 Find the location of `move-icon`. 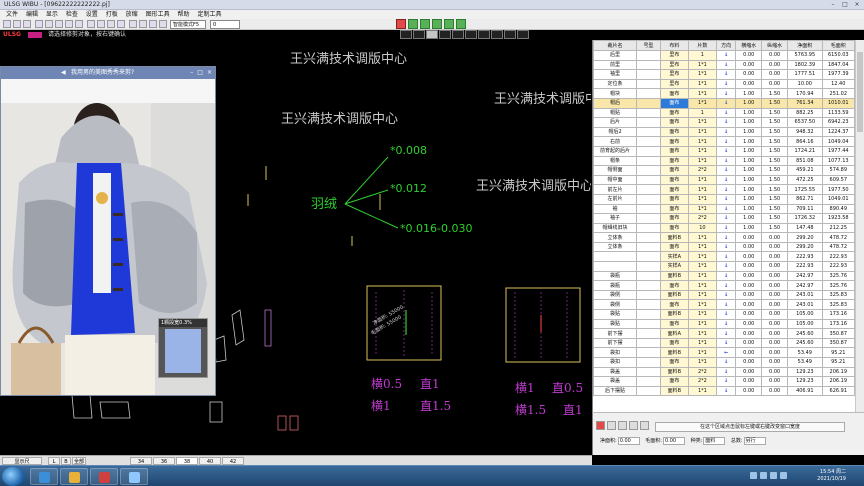

move-icon is located at coordinates (101, 24).